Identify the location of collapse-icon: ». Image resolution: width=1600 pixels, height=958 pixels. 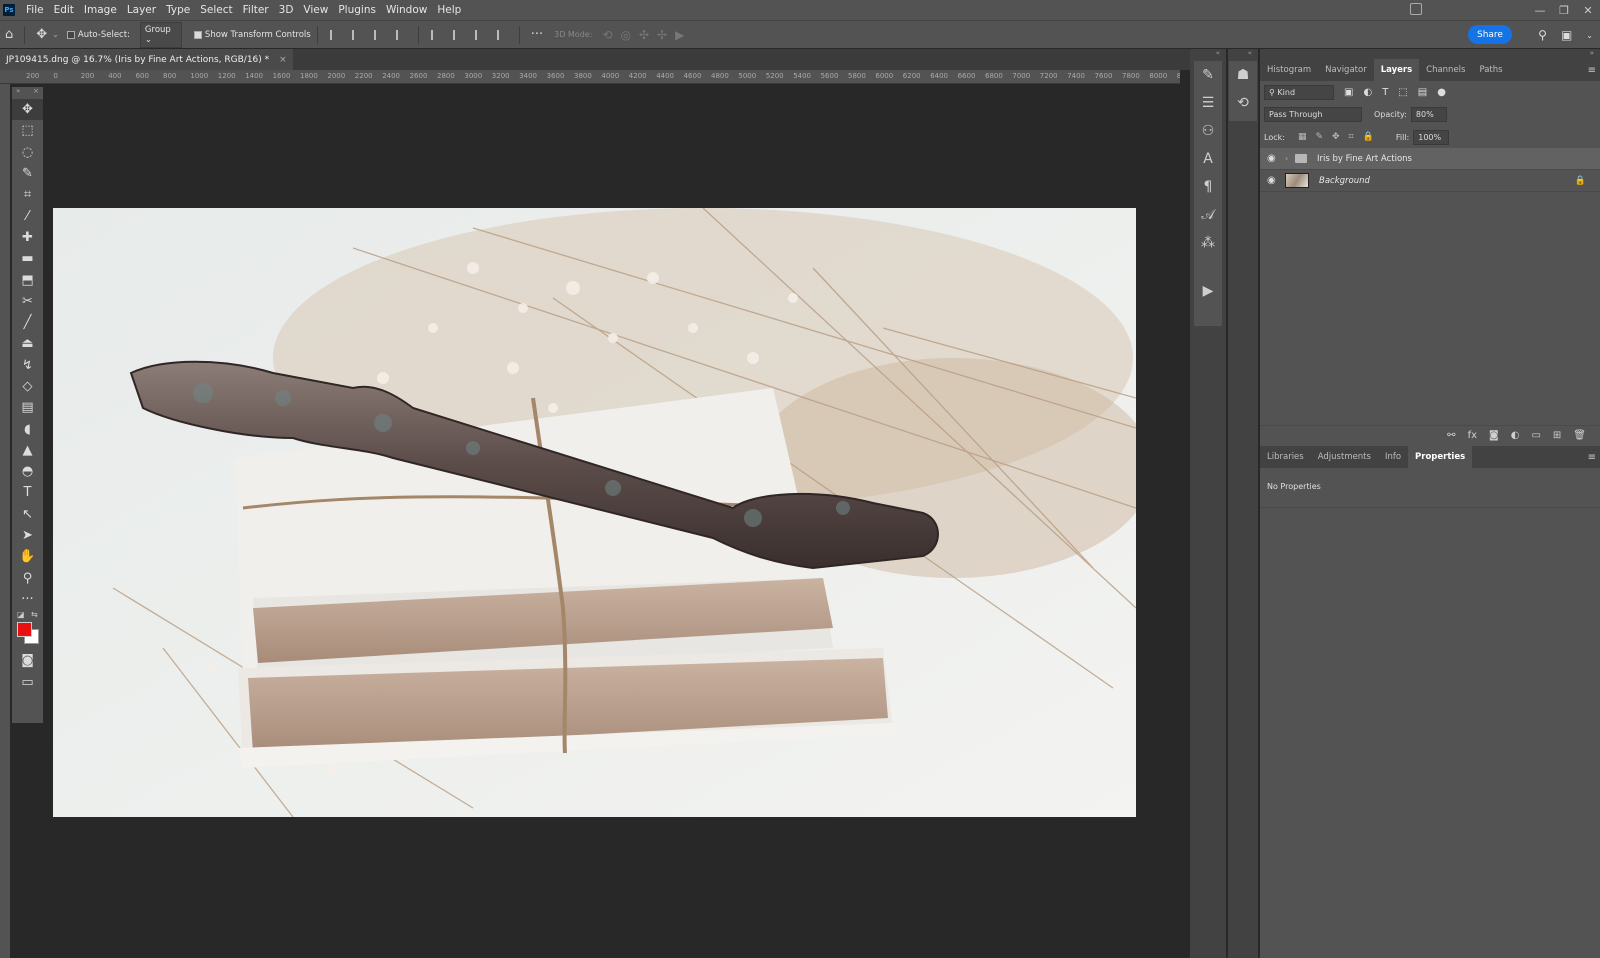
(1430, 54).